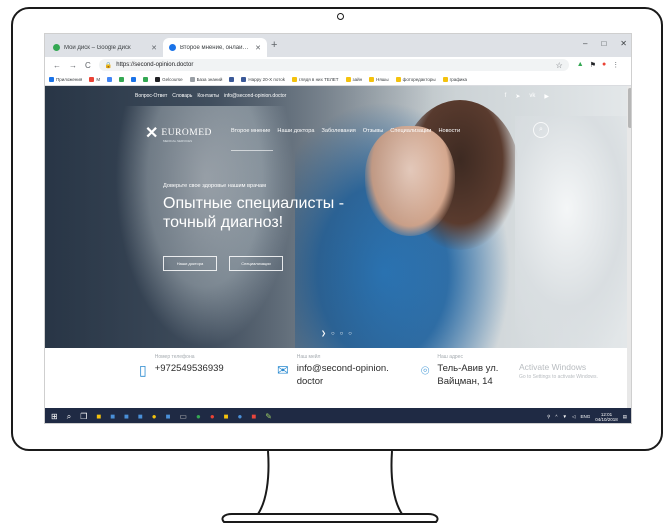  Describe the element at coordinates (629, 247) in the screenshot. I see `page-scrollbar` at that location.